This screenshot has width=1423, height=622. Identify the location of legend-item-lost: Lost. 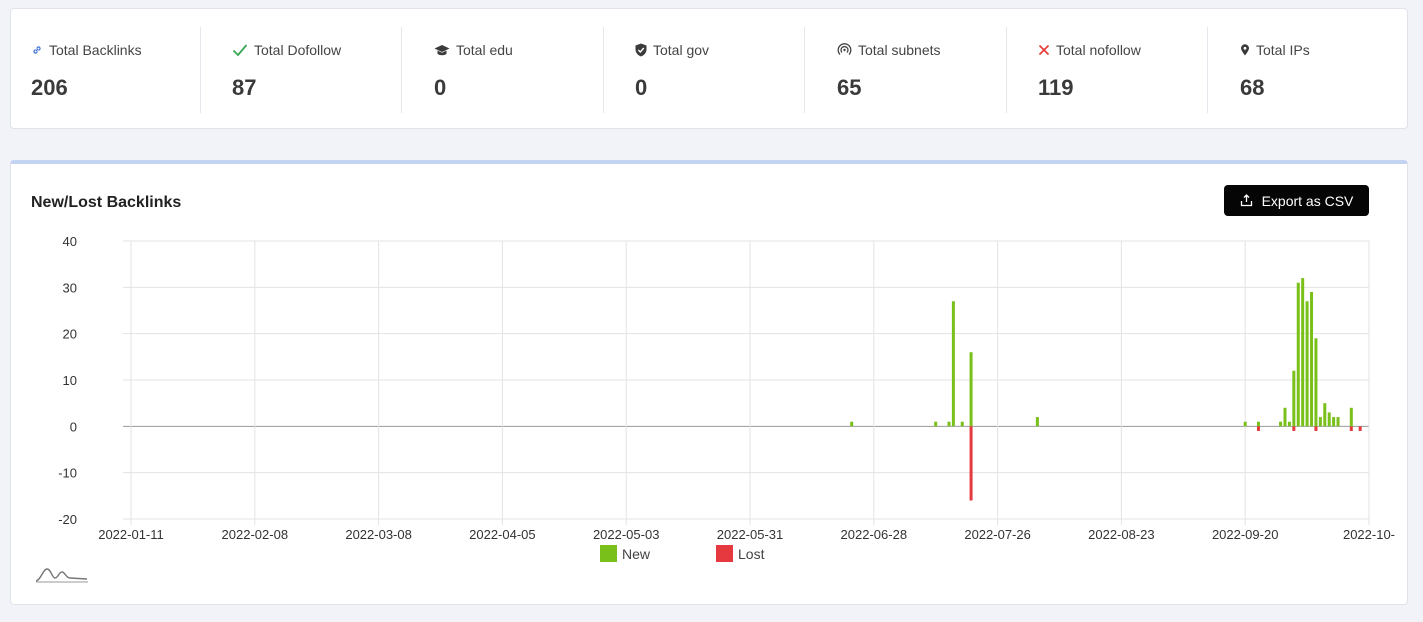
(740, 553).